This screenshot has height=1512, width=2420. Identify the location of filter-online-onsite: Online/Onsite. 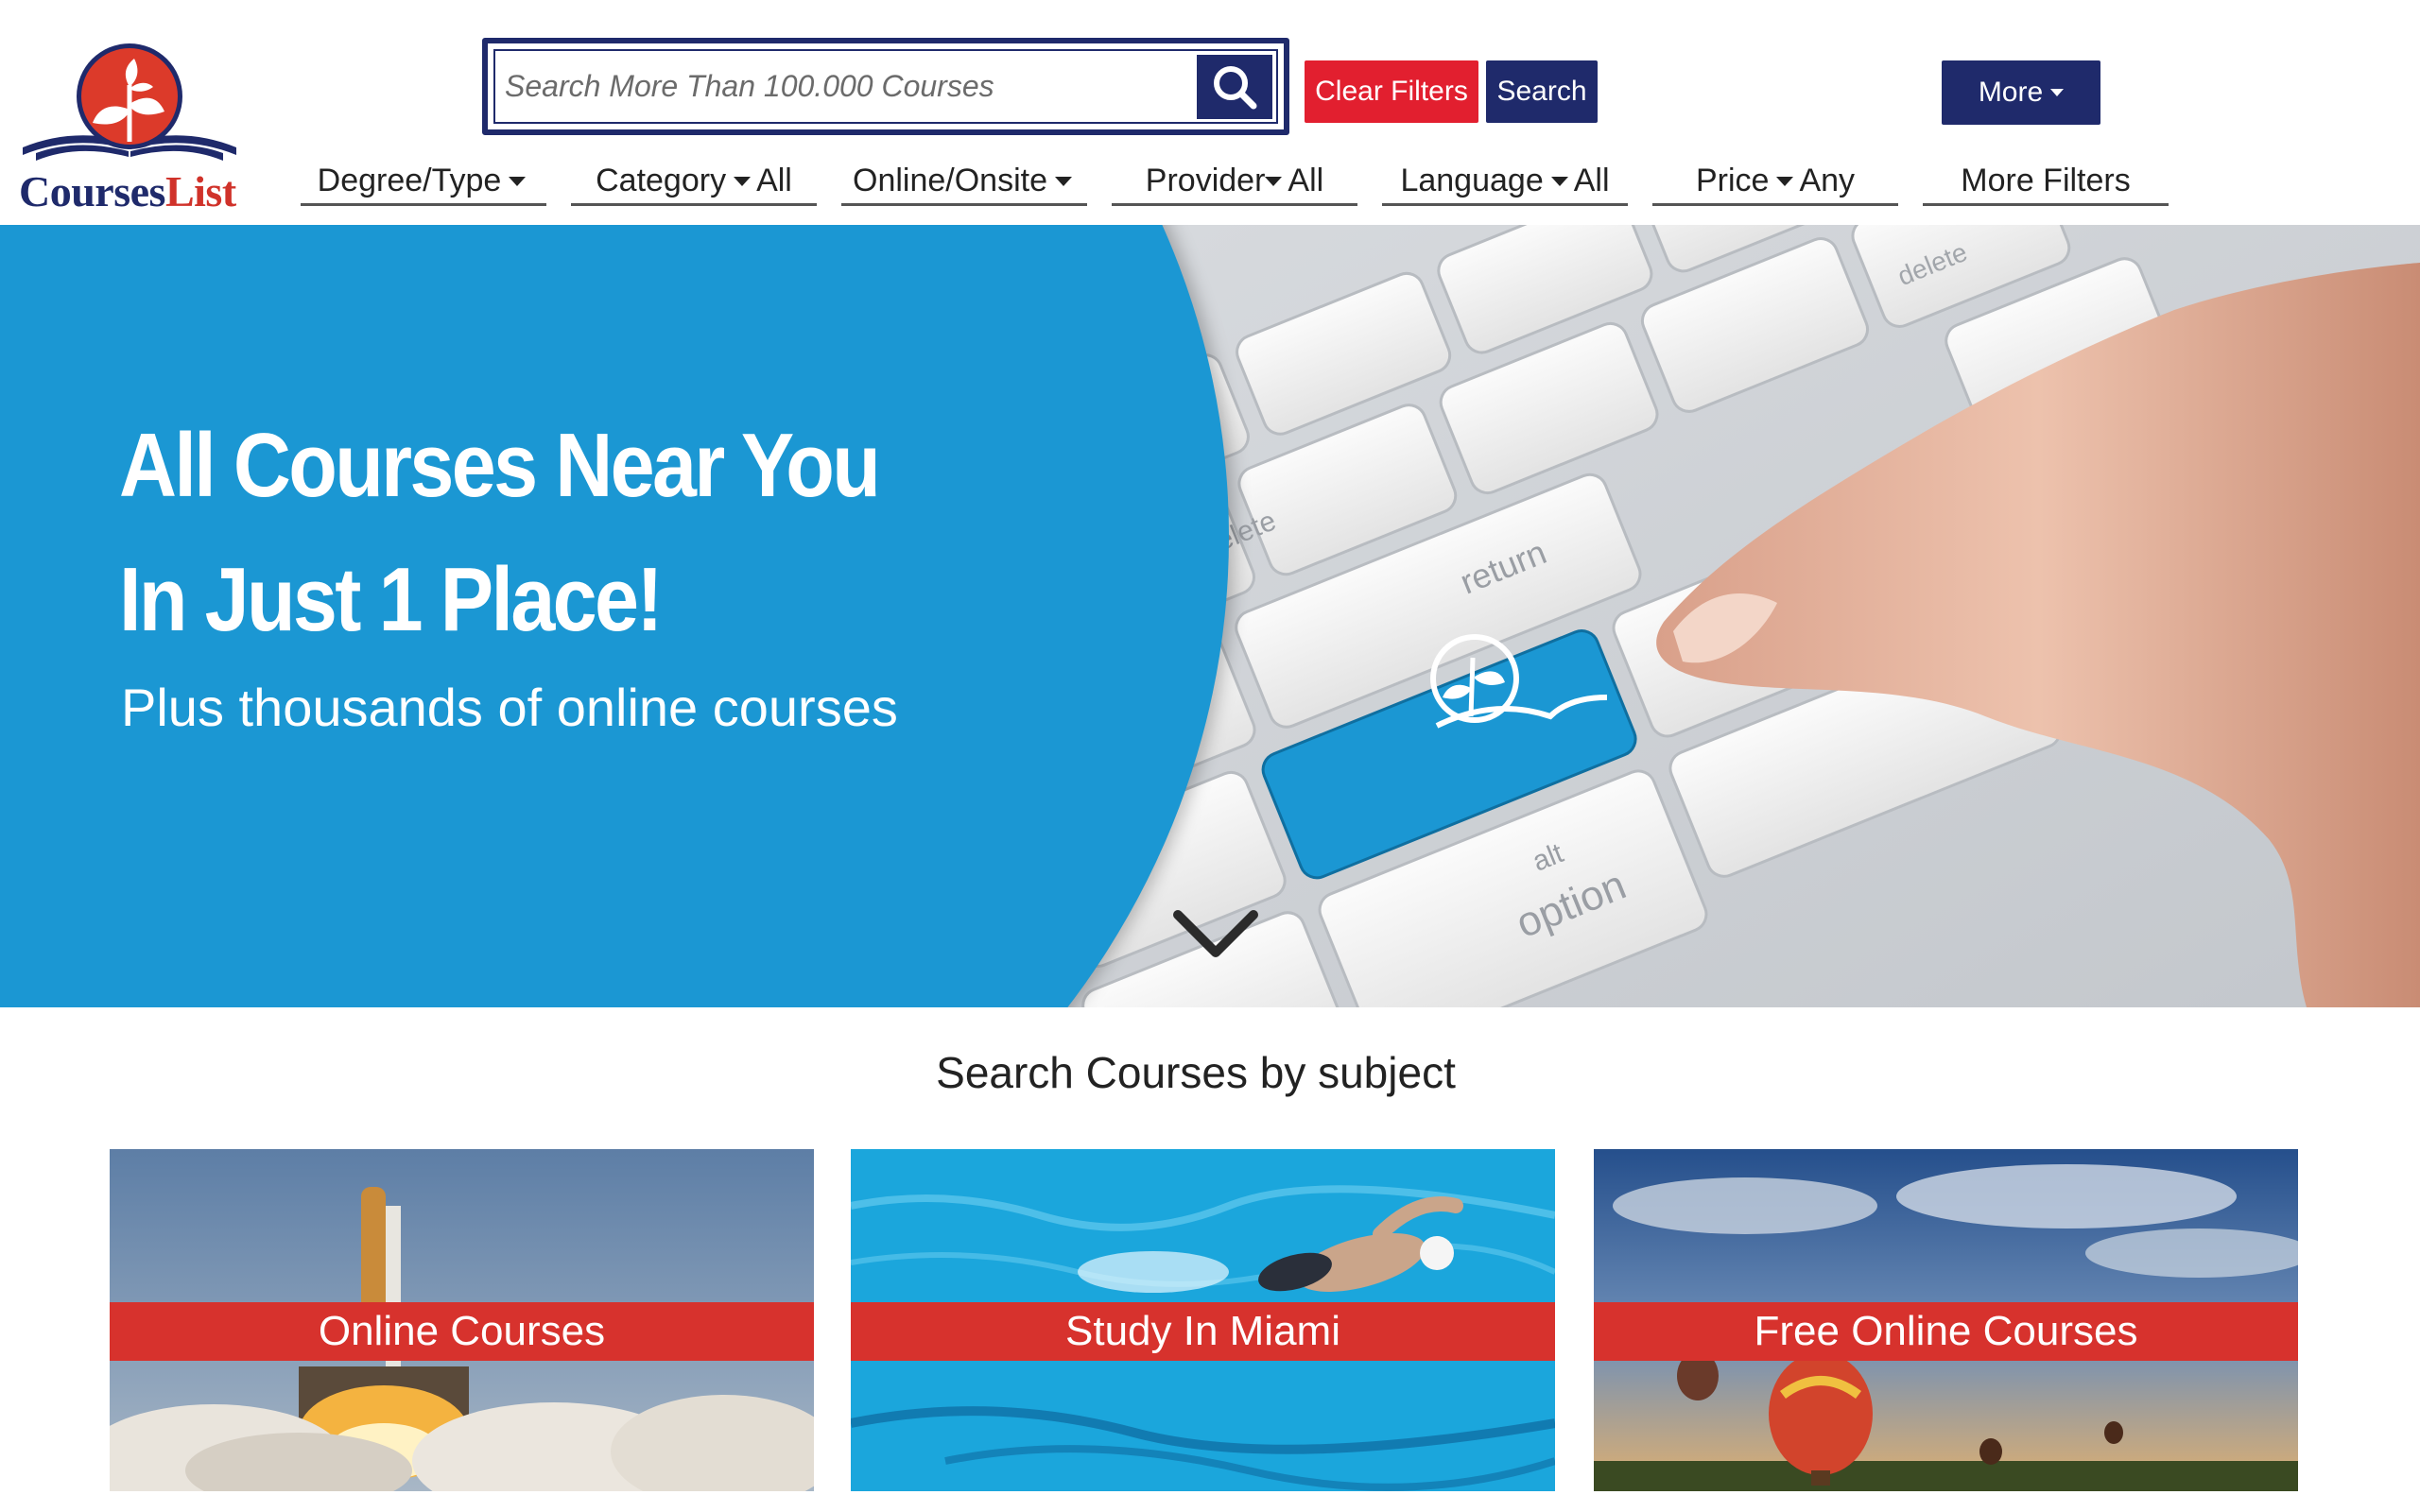
(964, 182).